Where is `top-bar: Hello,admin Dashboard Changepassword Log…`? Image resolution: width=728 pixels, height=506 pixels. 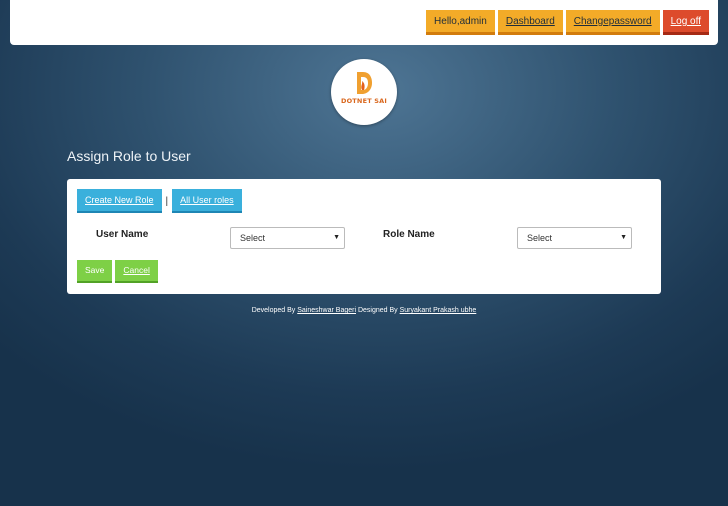 top-bar: Hello,admin Dashboard Changepassword Log… is located at coordinates (364, 22).